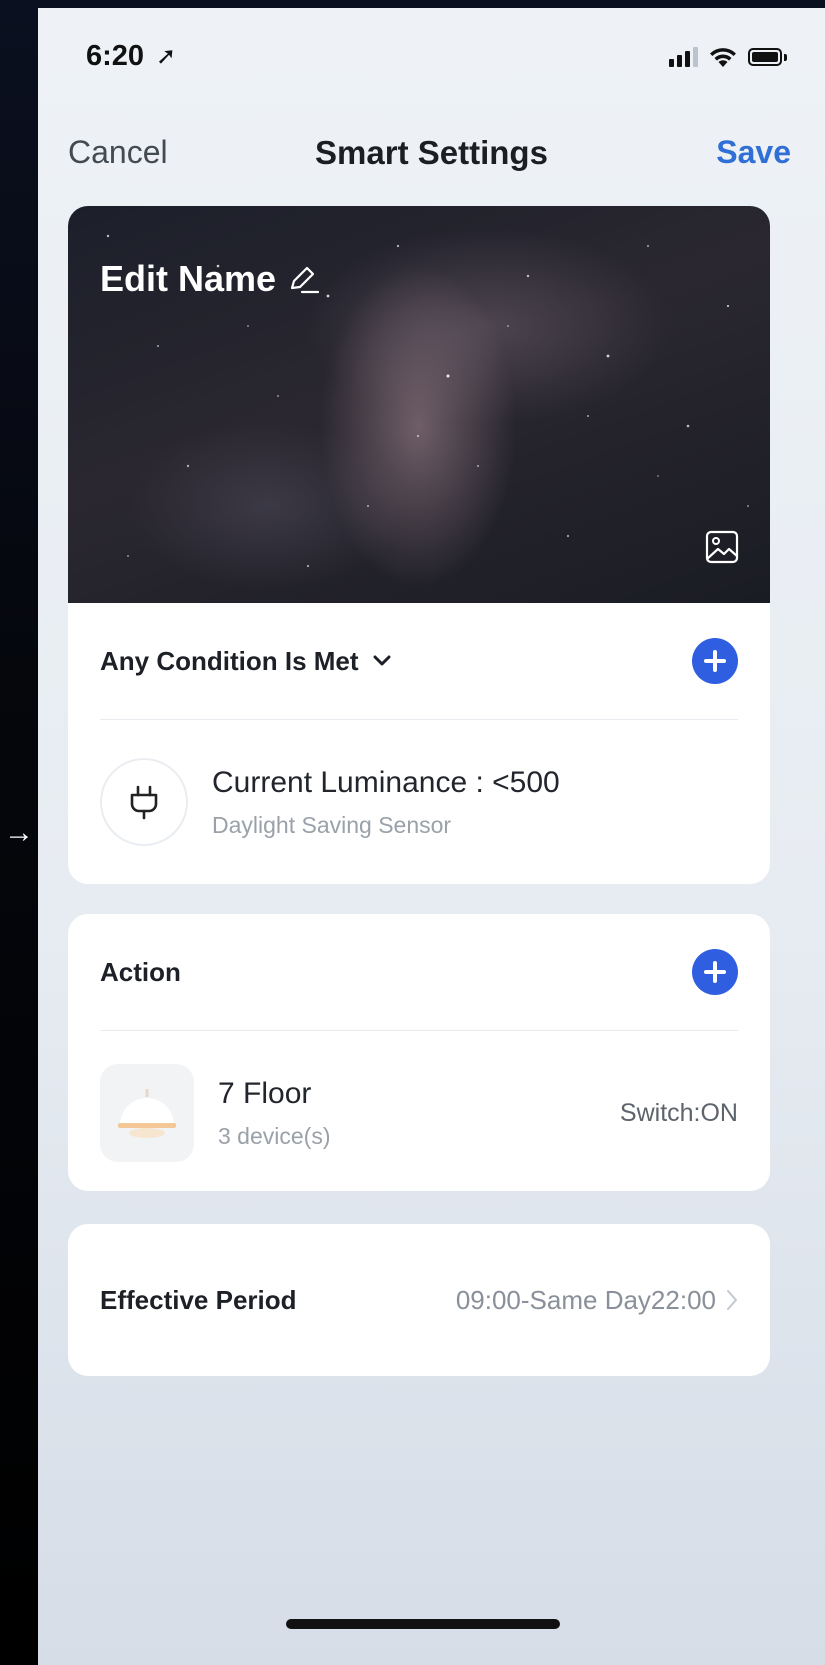  What do you see at coordinates (722, 547) in the screenshot?
I see `change-image-icon` at bounding box center [722, 547].